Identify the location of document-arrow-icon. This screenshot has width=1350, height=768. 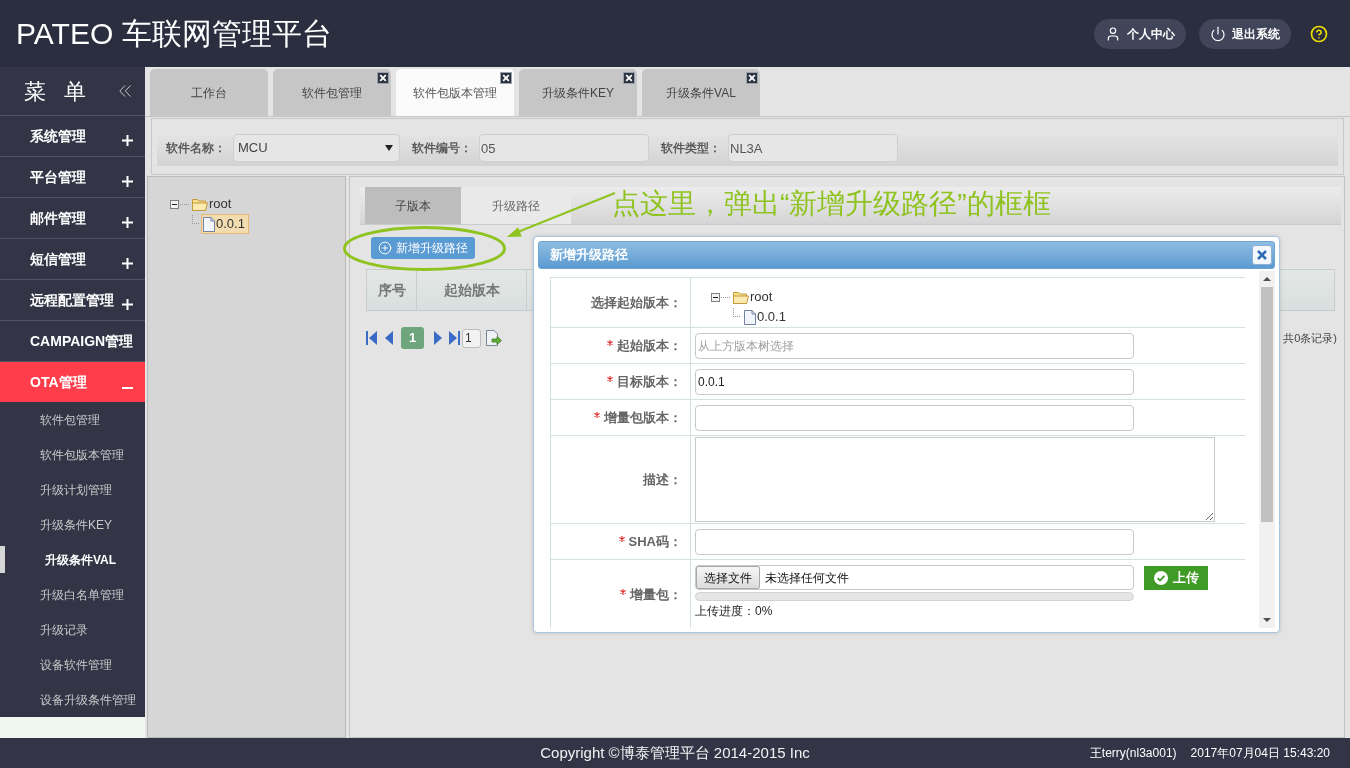
(493, 338).